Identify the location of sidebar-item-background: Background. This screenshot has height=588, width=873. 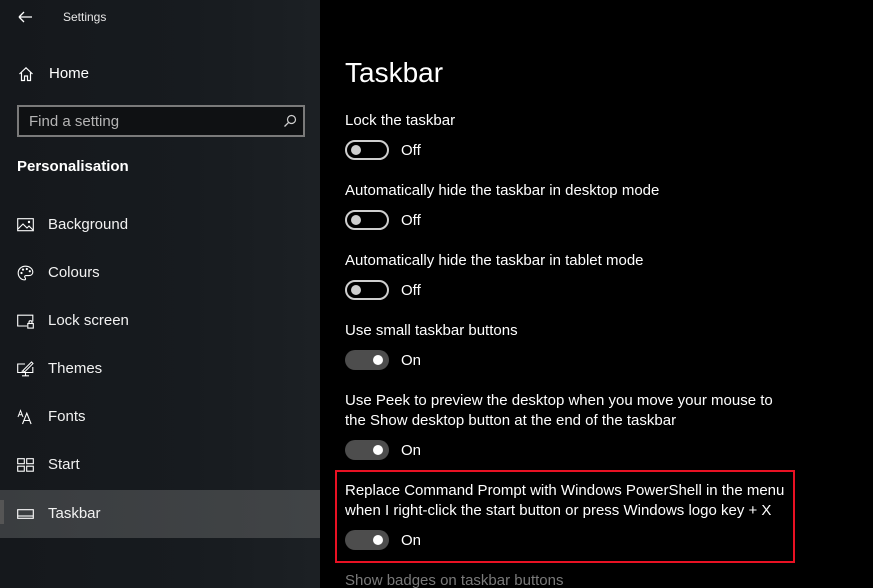
(160, 225).